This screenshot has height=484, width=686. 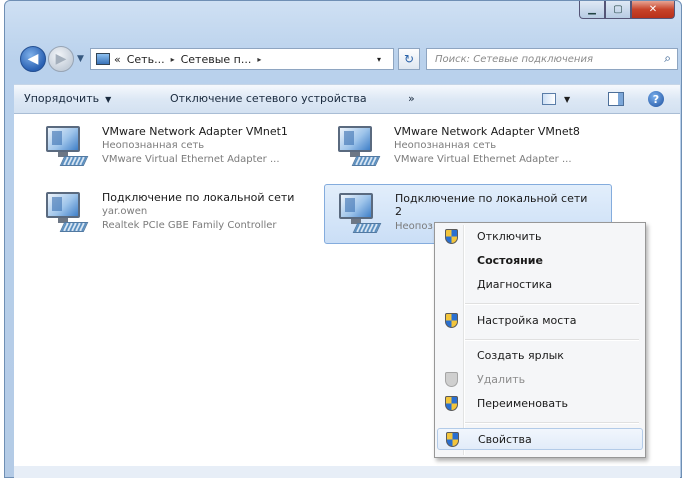 I want to click on menu-item-create-shortcut: Создать ярлык, so click(x=540, y=356).